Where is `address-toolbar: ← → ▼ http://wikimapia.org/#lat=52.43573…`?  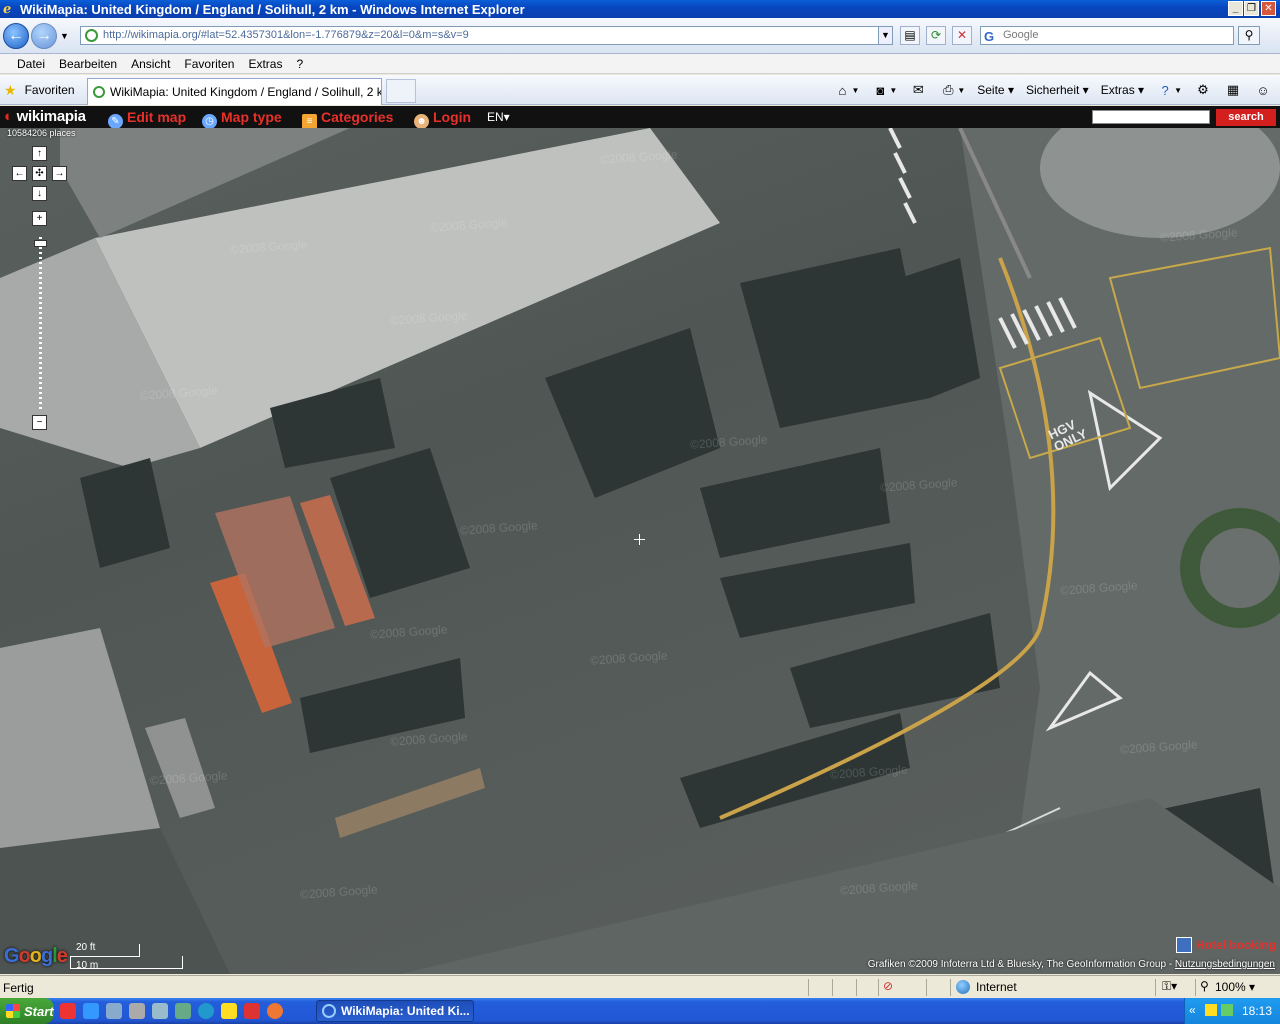
address-toolbar: ← → ▼ http://wikimapia.org/#lat=52.43573… is located at coordinates (640, 36).